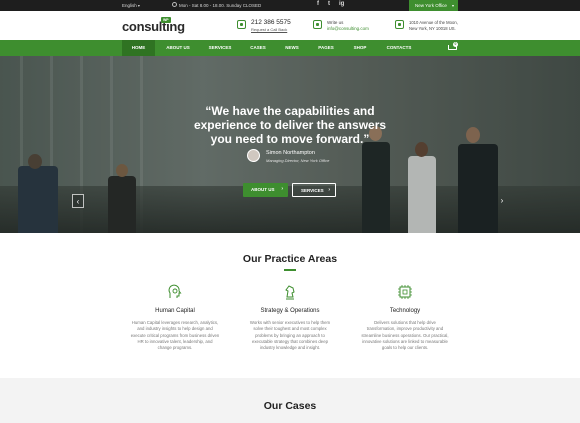  What do you see at coordinates (220, 48) in the screenshot?
I see `nav-services: SERVICES` at bounding box center [220, 48].